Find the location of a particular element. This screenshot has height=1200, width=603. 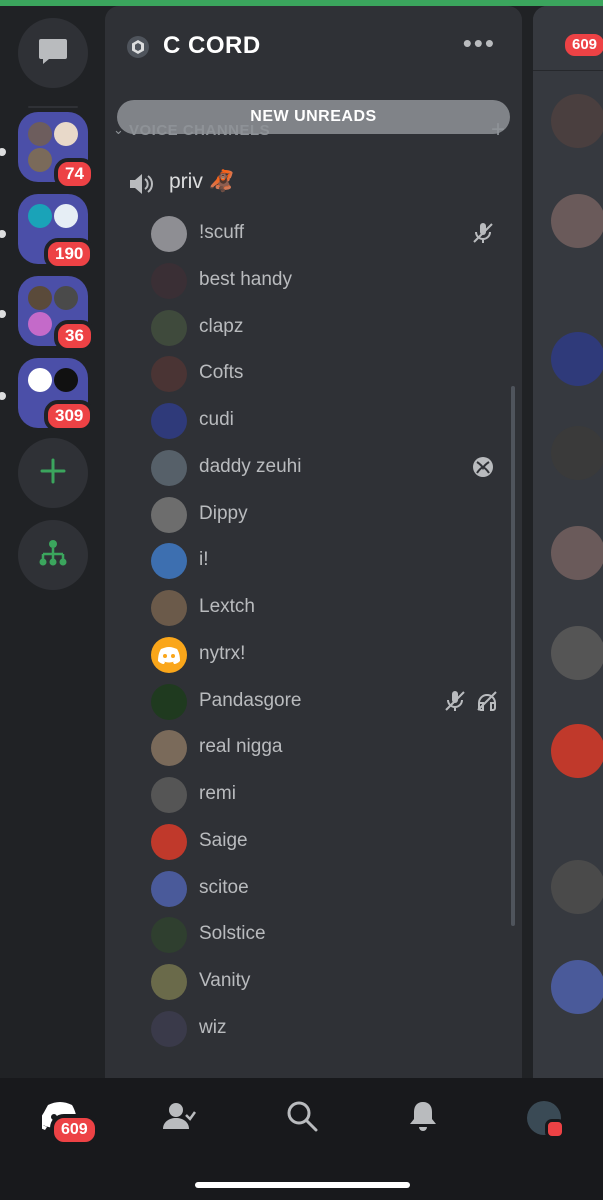

home-indicator is located at coordinates (302, 1185).